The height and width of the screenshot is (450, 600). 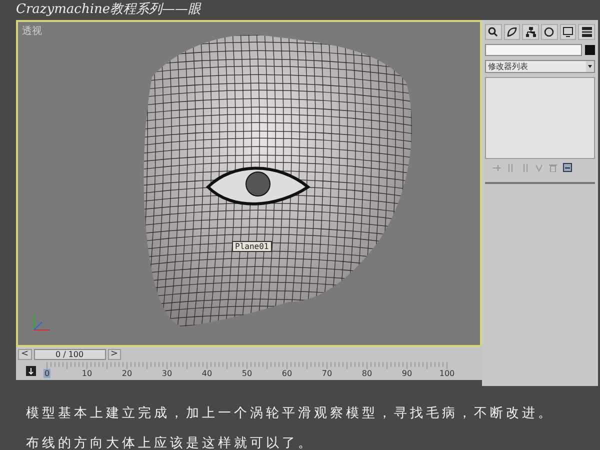 I want to click on timeline-label: 70, so click(x=327, y=373).